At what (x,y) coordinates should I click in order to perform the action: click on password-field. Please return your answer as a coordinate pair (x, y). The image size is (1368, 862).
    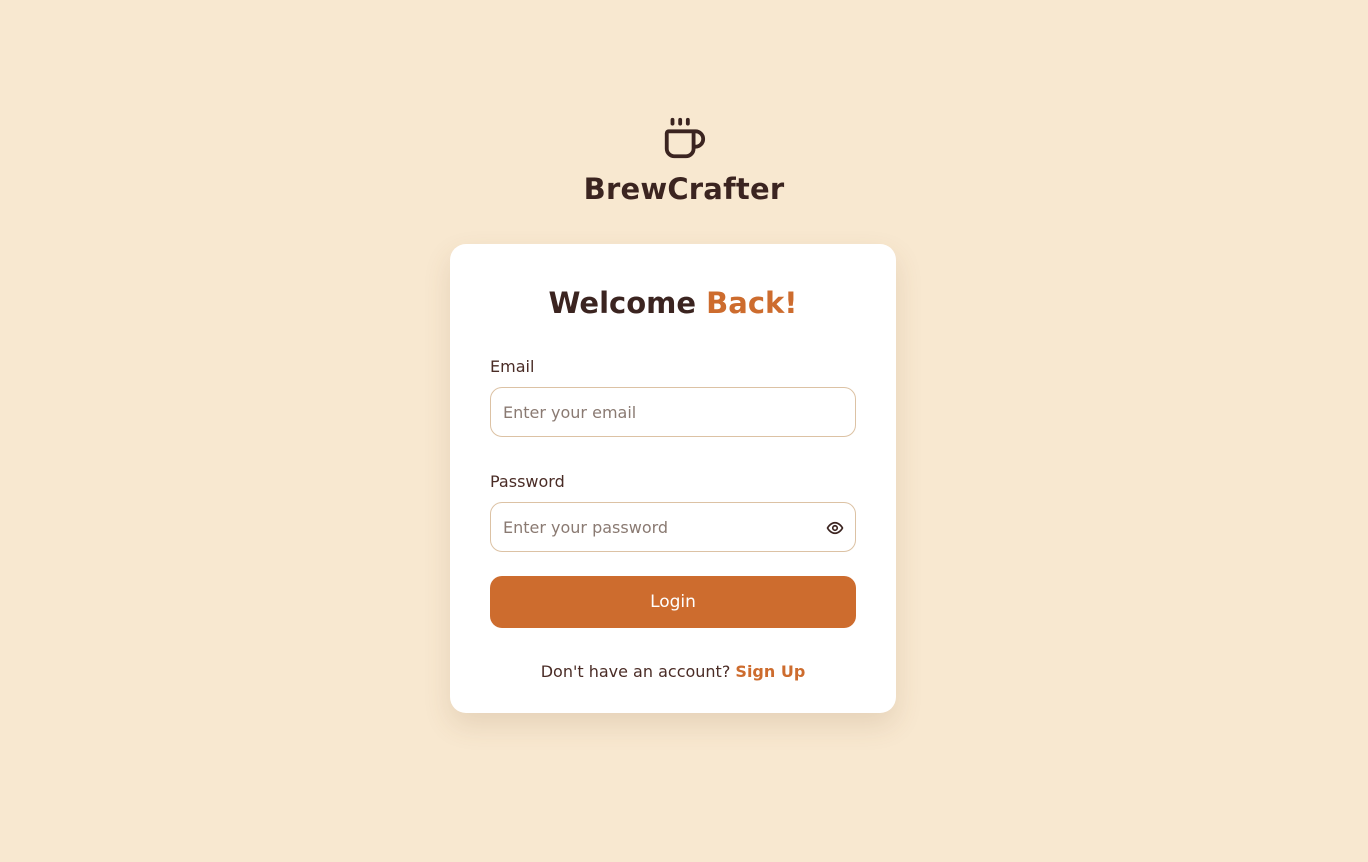
    Looking at the image, I should click on (673, 527).